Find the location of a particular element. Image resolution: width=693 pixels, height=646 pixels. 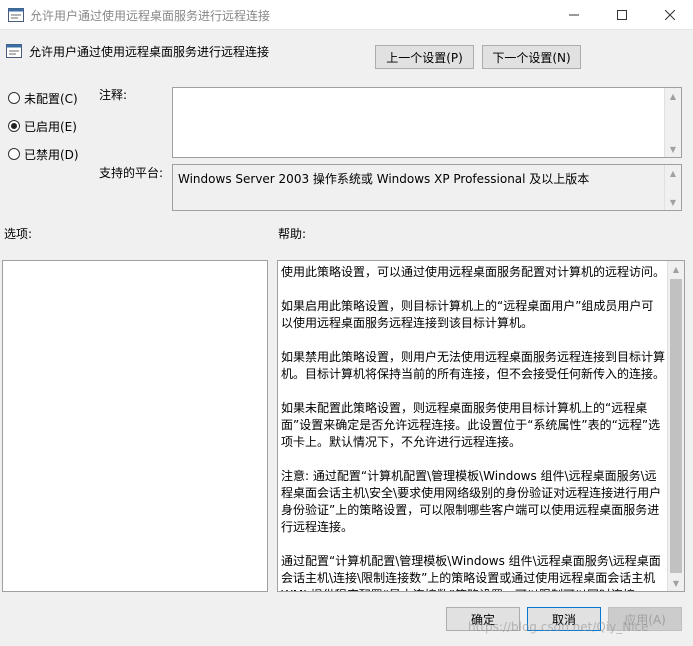

help-paragraph: 使用此策略设置，可以通过使用远程桌面服务配置对计算机的远程访问。 is located at coordinates (473, 272).